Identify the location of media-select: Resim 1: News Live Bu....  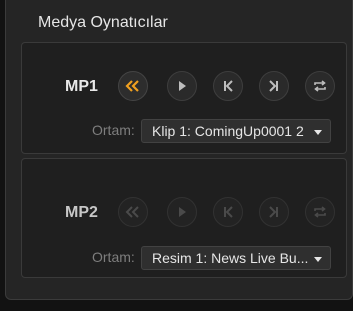
(236, 258).